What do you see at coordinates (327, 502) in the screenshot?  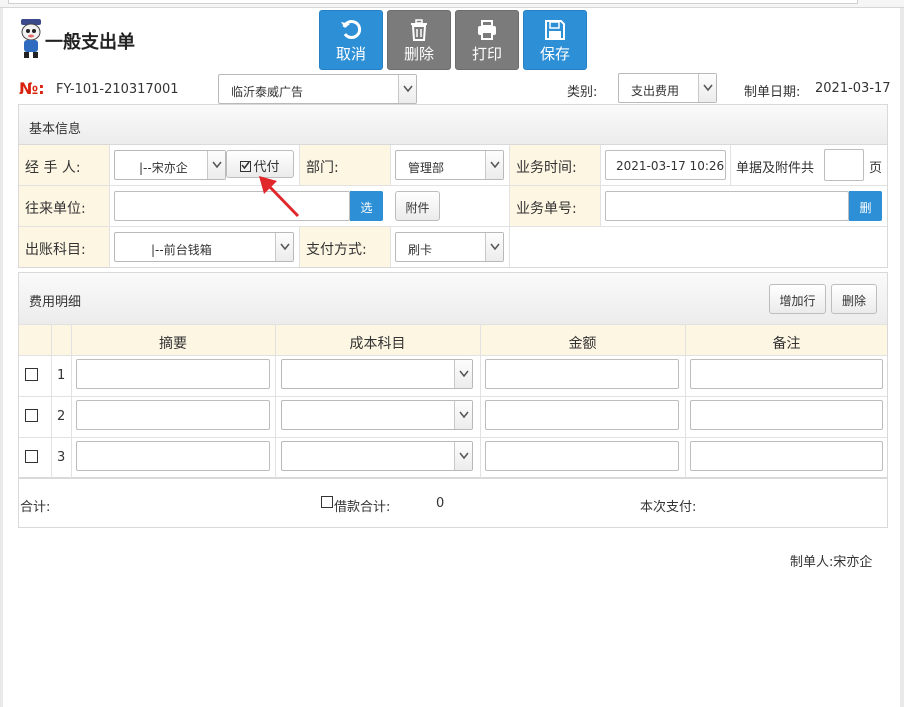 I see `loan-total-checkbox` at bounding box center [327, 502].